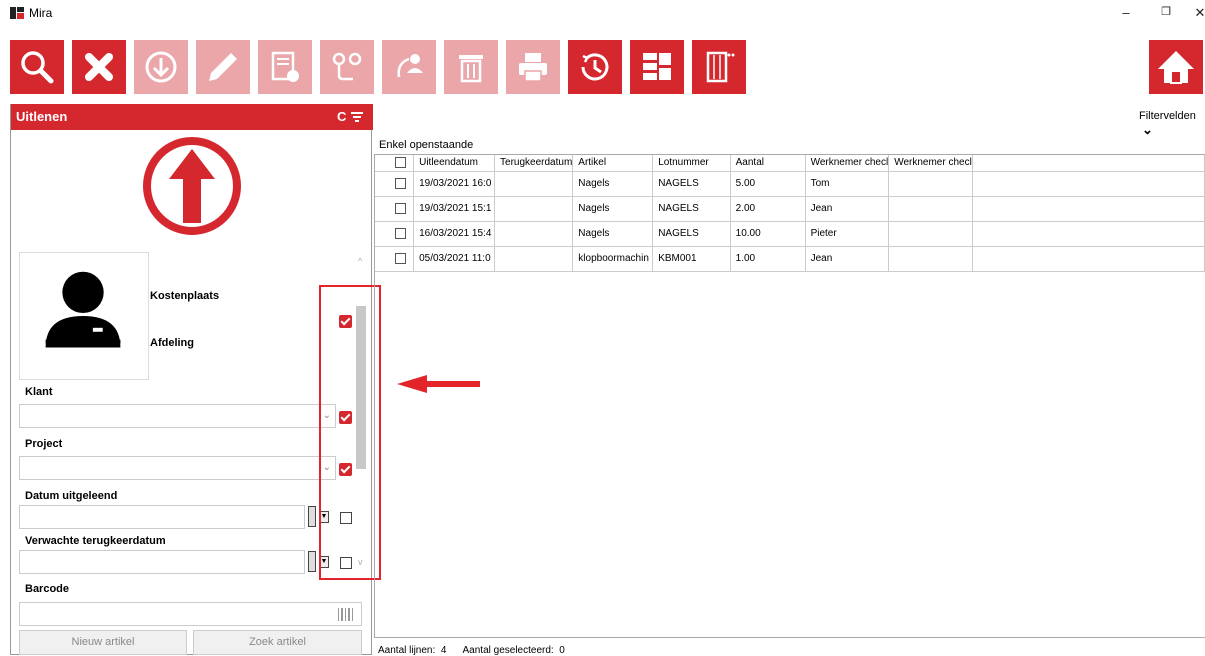 The width and height of the screenshot is (1205, 656). I want to click on table-cell: 1.00, so click(768, 259).